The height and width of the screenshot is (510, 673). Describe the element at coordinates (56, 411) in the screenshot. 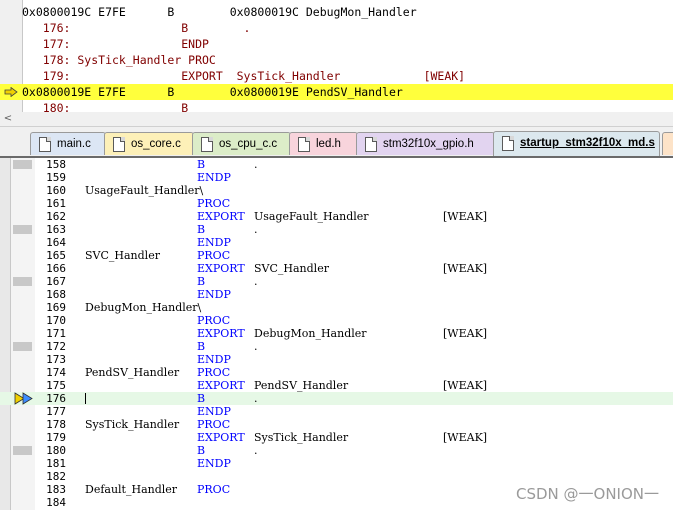

I see `line-number: 177` at that location.